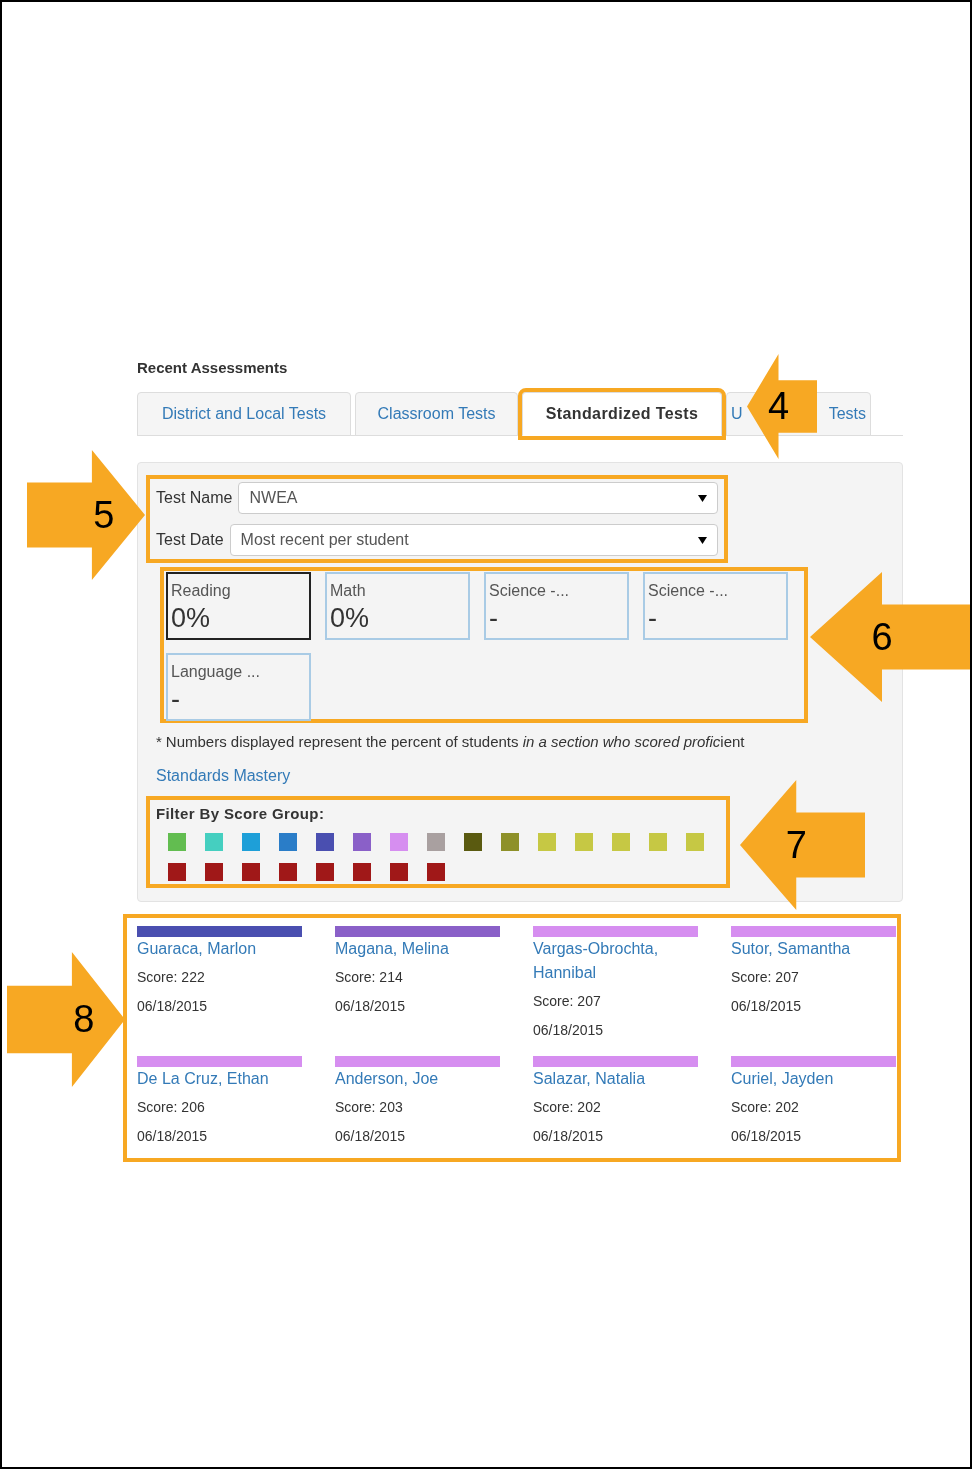  I want to click on filter-label: Filter By Score Group:, so click(241, 813).